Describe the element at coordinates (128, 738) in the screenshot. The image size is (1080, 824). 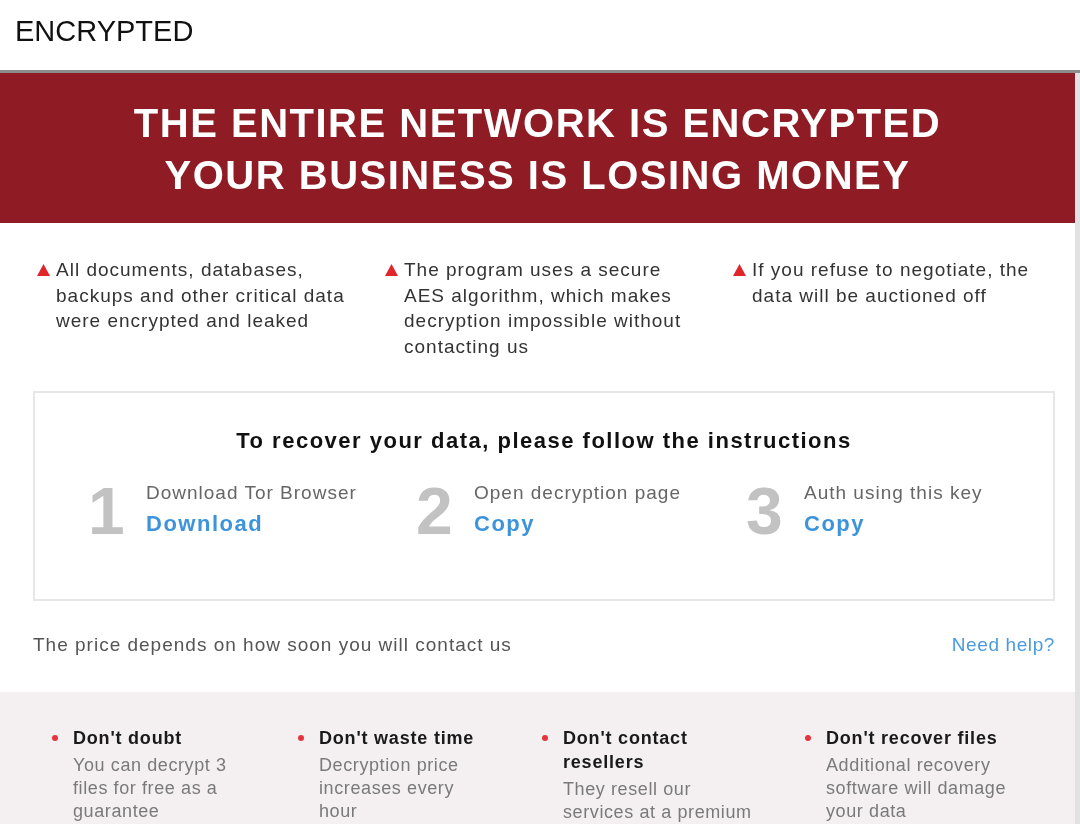
I see `tip-title: Don't doubt` at that location.